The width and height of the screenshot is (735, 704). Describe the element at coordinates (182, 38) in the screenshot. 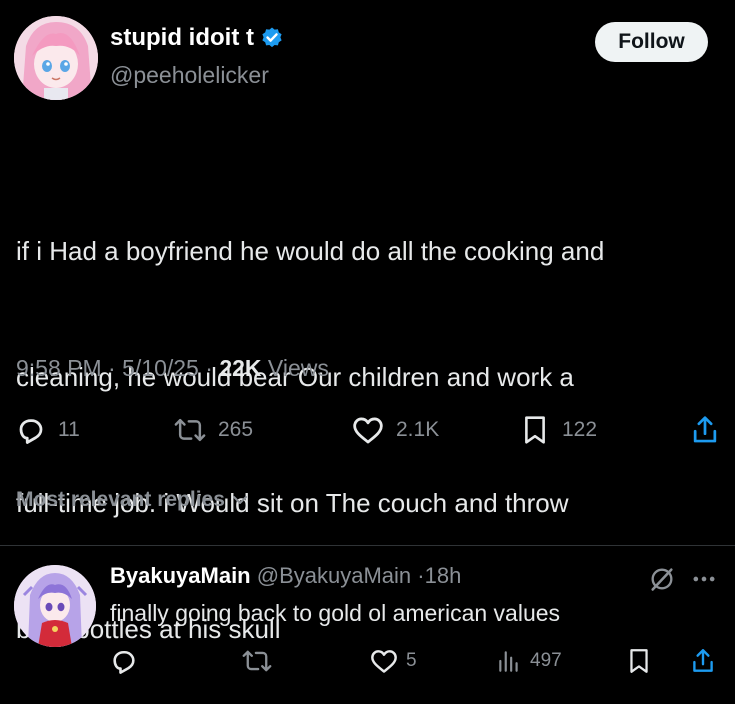

I see `author-display-name: stupid idoit t` at that location.